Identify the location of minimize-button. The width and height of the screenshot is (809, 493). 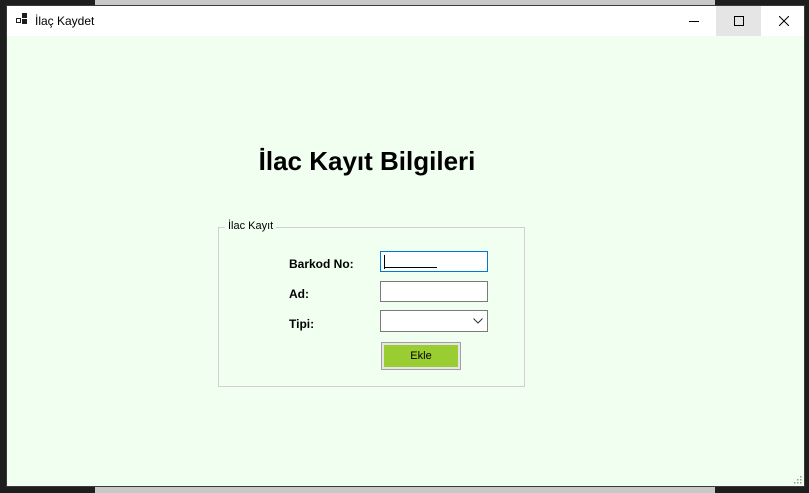
(693, 21).